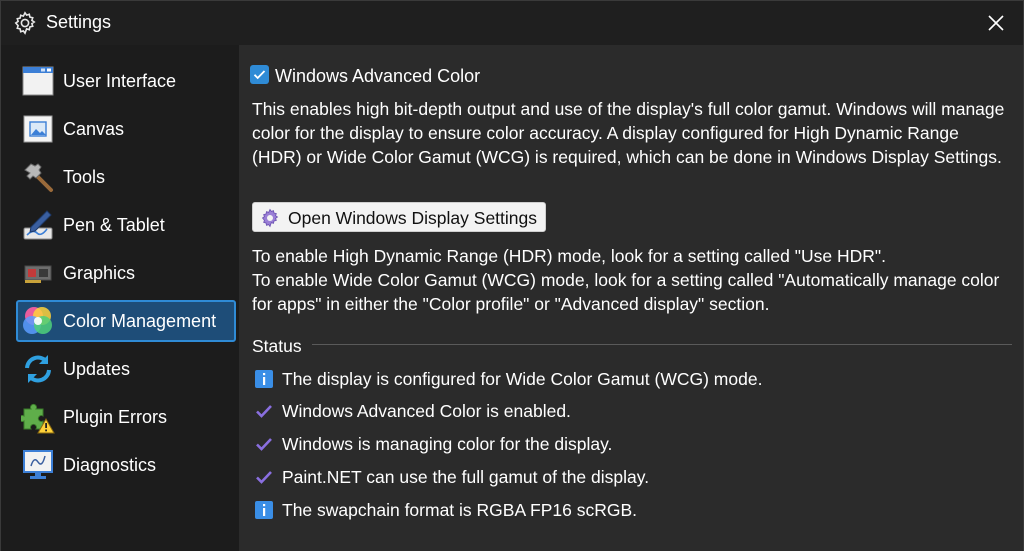  What do you see at coordinates (270, 218) in the screenshot?
I see `settings-gear-icon` at bounding box center [270, 218].